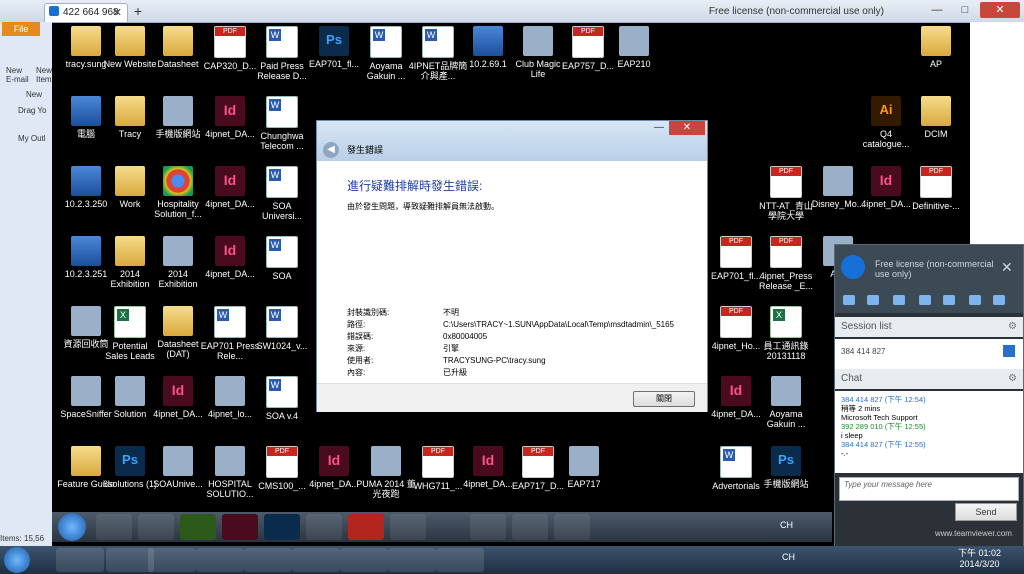  I want to click on outlook-task-icon, so click(220, 560).